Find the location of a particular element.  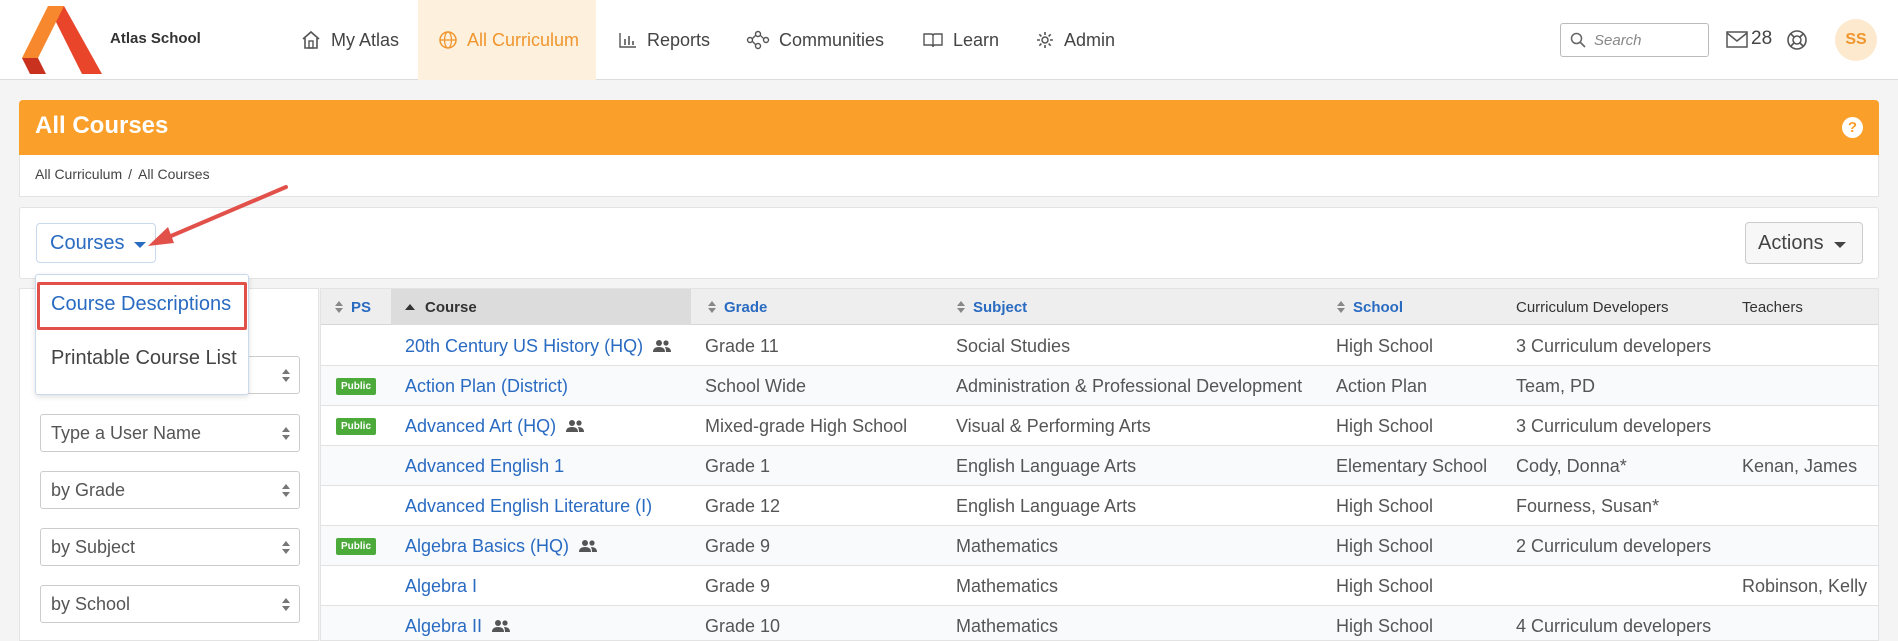

course-text: Advanced English 1 is located at coordinates (484, 466).